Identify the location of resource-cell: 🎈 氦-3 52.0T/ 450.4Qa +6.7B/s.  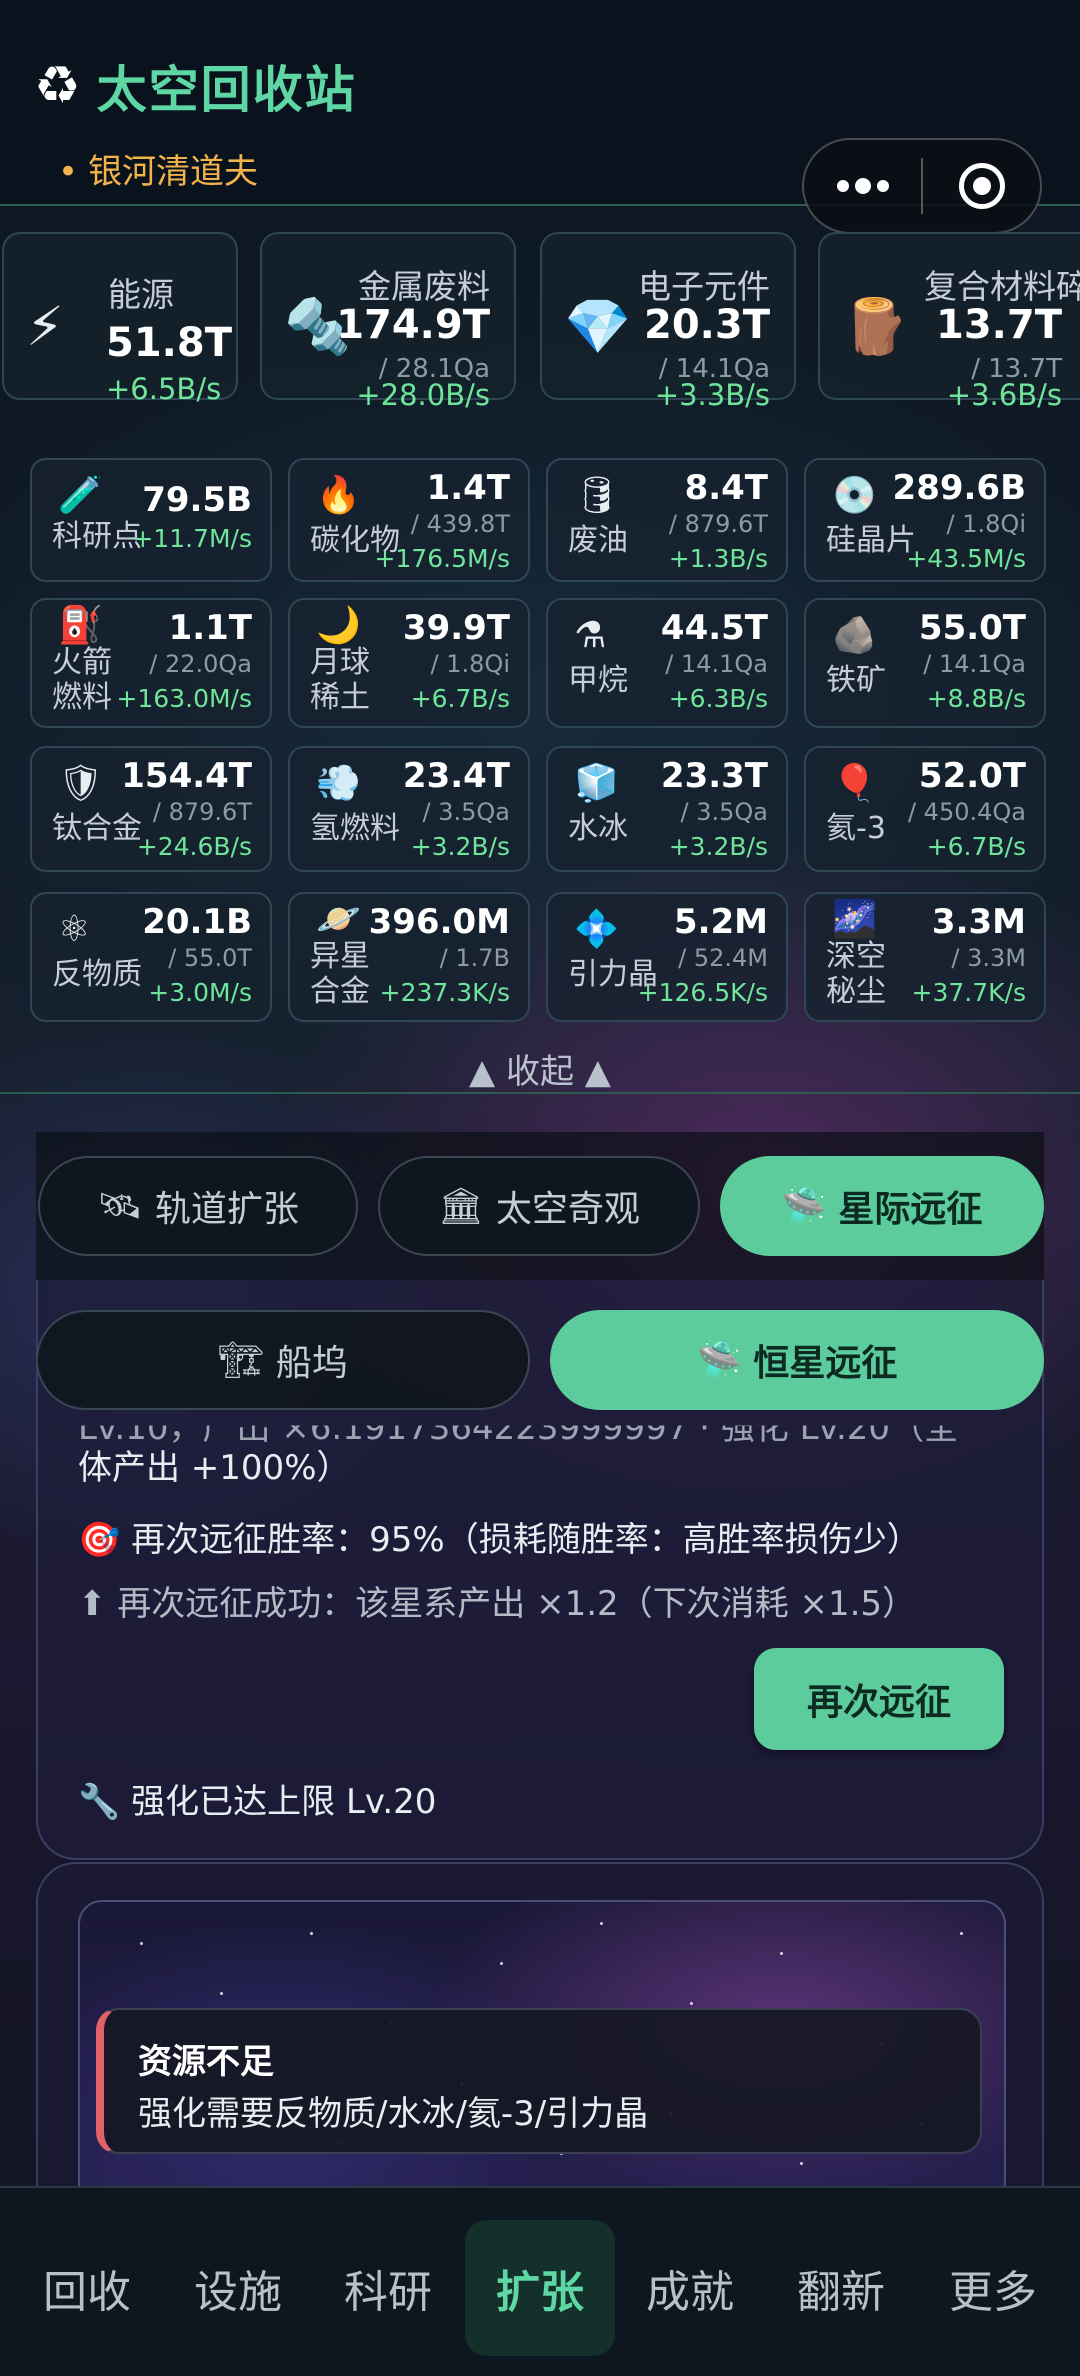
(925, 809).